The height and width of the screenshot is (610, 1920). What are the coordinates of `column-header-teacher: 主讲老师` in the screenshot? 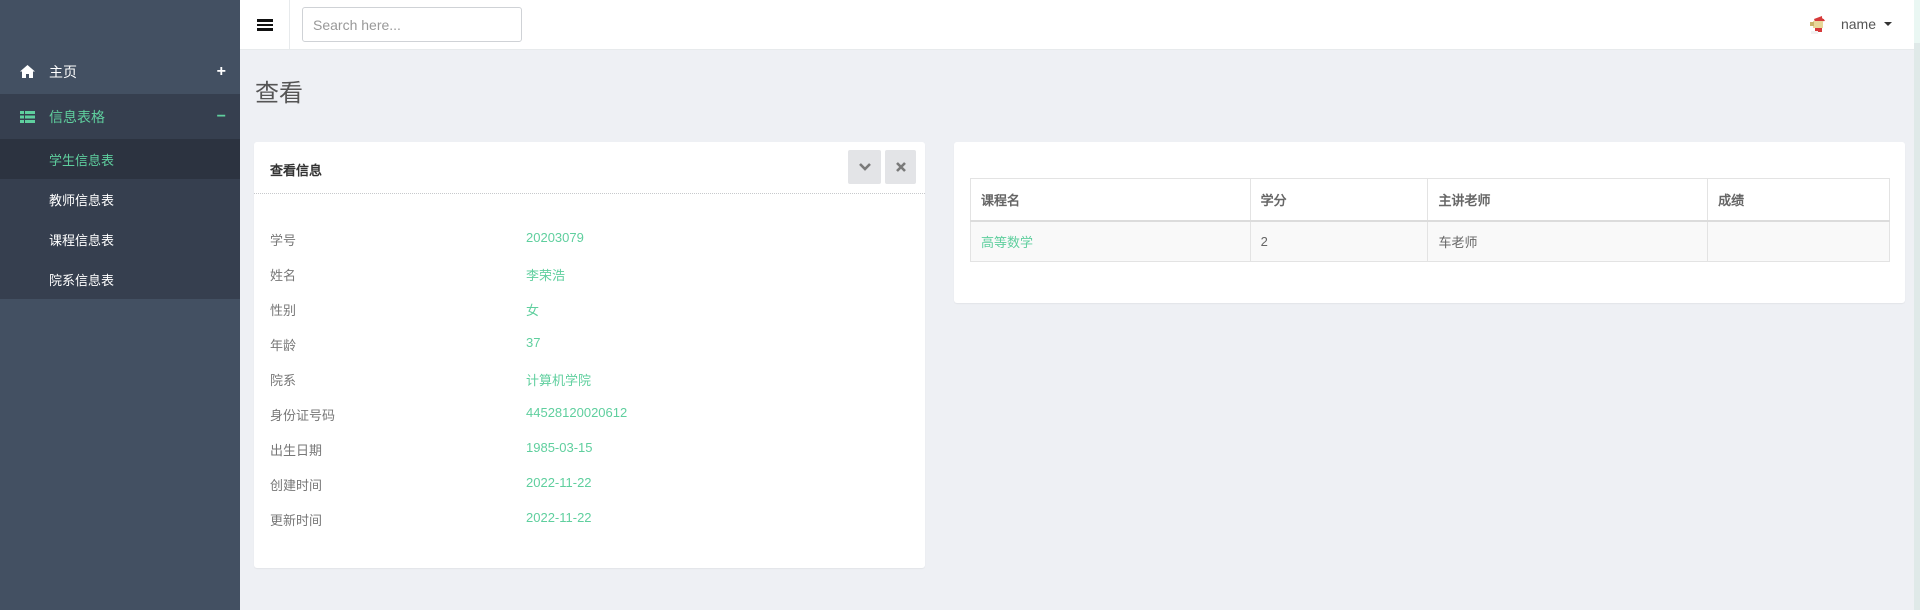 It's located at (1568, 200).